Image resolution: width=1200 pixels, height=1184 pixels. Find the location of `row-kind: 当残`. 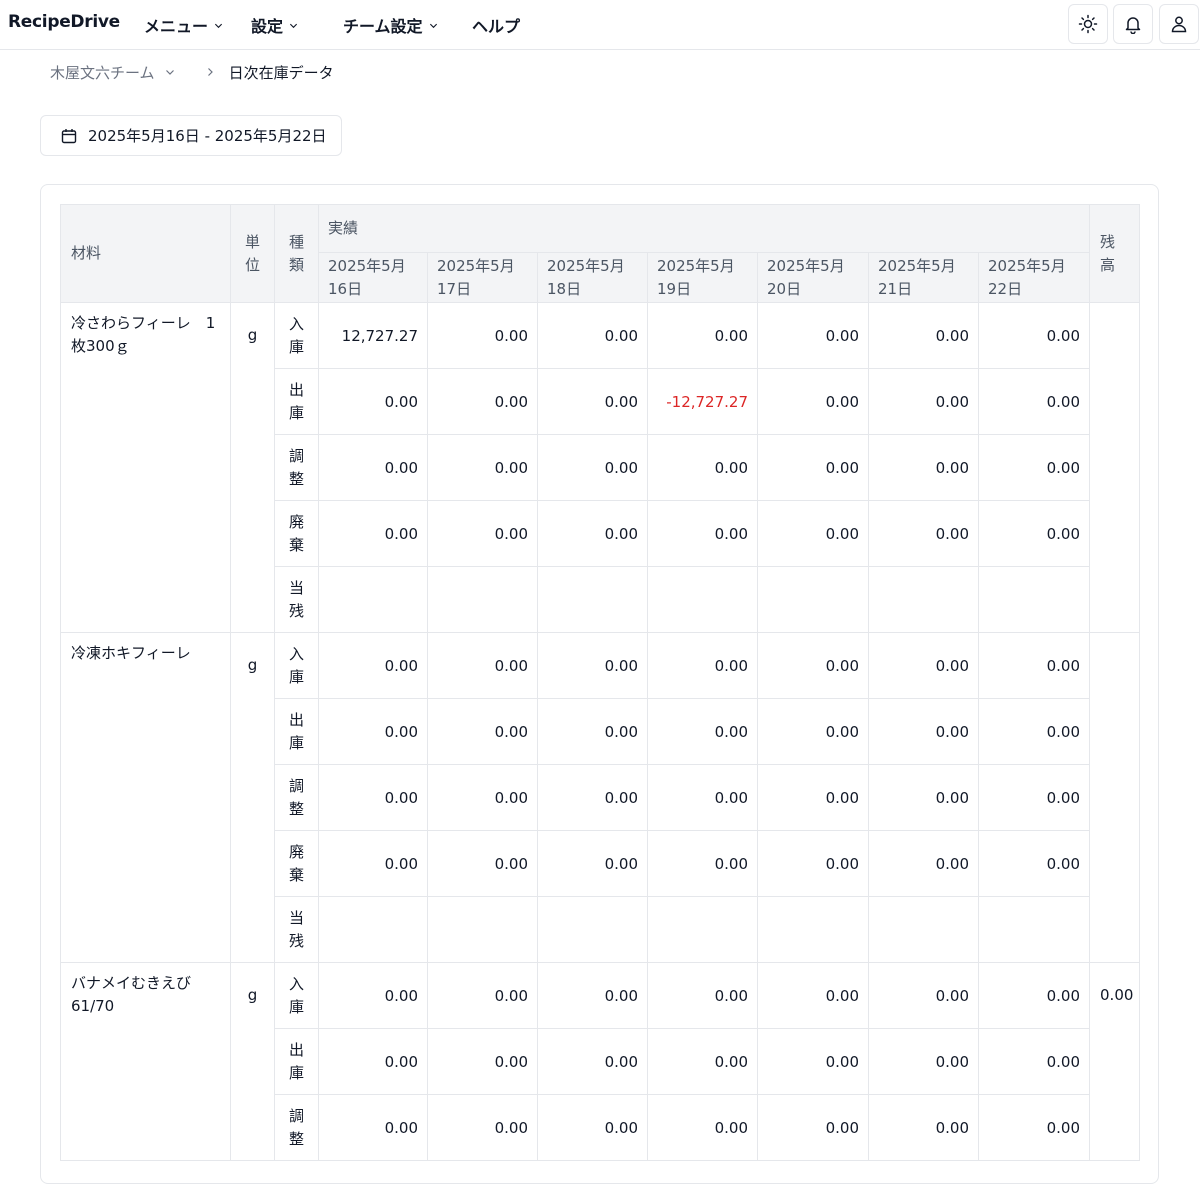

row-kind: 当残 is located at coordinates (296, 599).